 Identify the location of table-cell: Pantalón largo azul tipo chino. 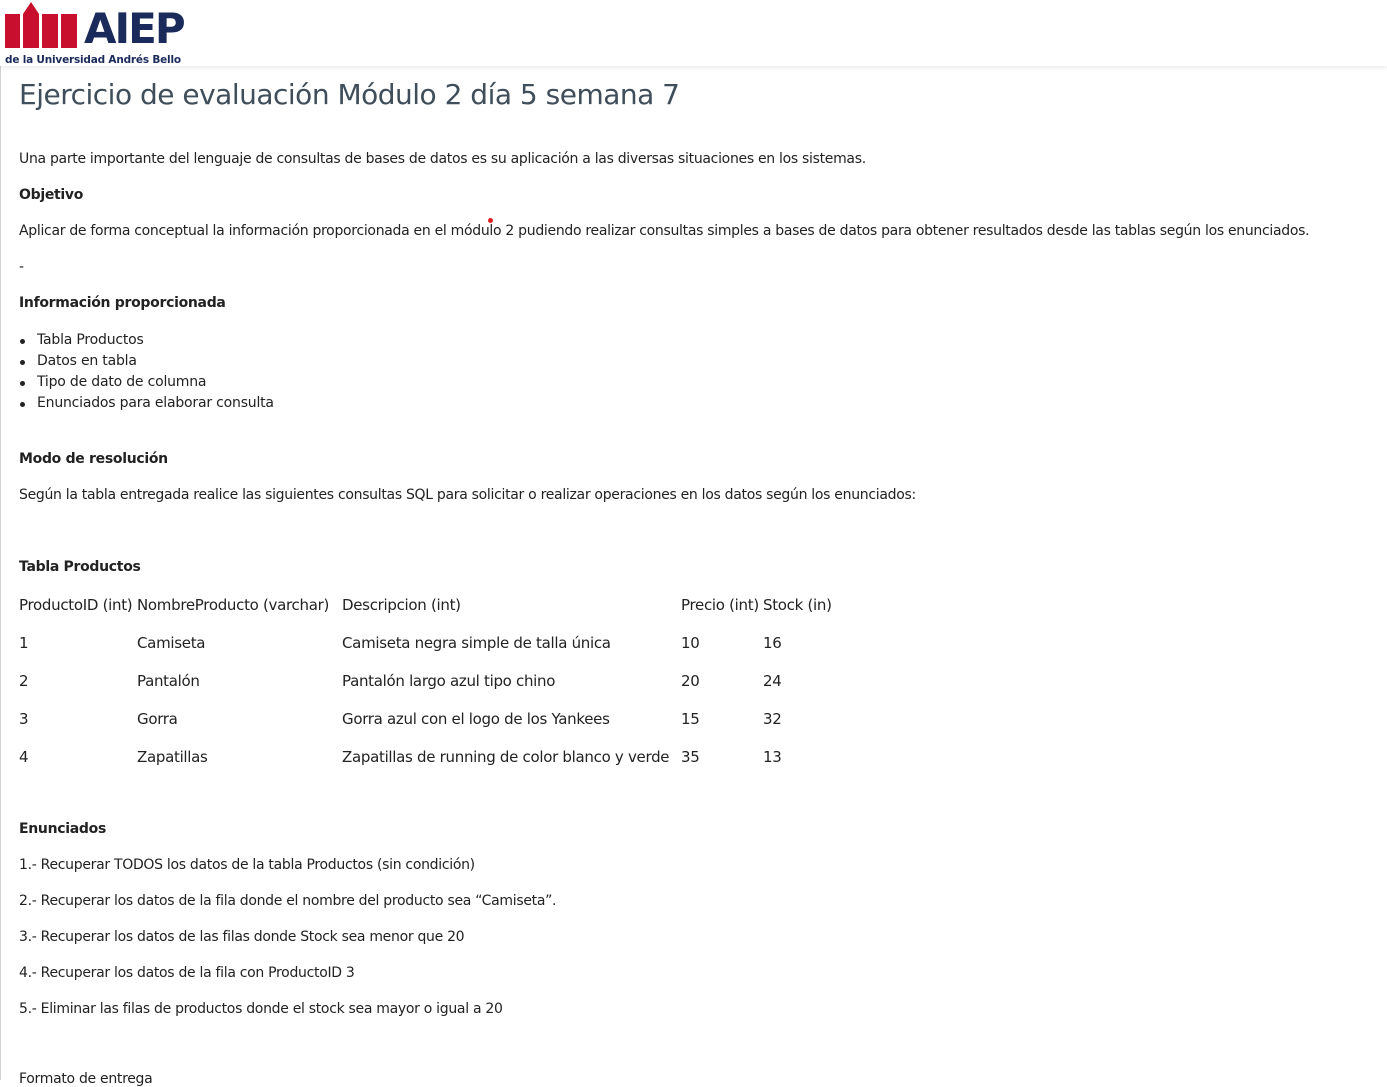
(449, 681).